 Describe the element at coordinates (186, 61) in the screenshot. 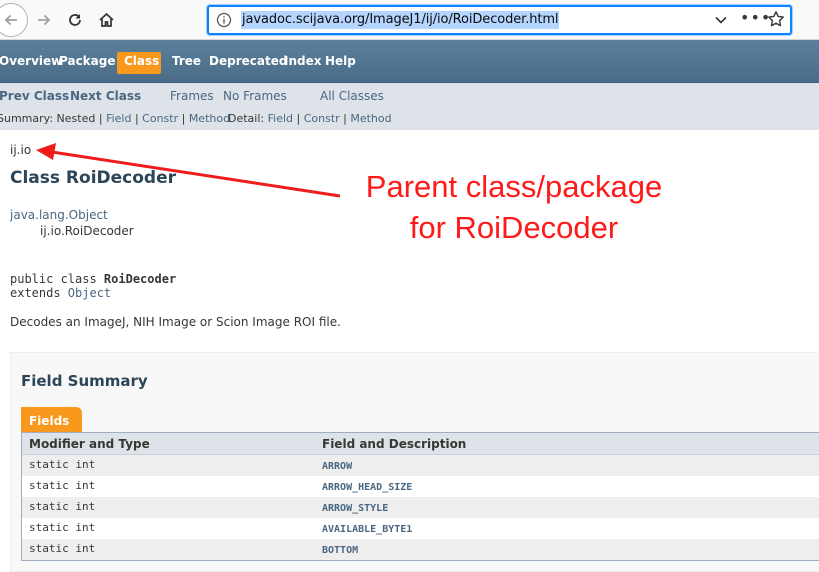

I see `nav-tree: Tree` at that location.